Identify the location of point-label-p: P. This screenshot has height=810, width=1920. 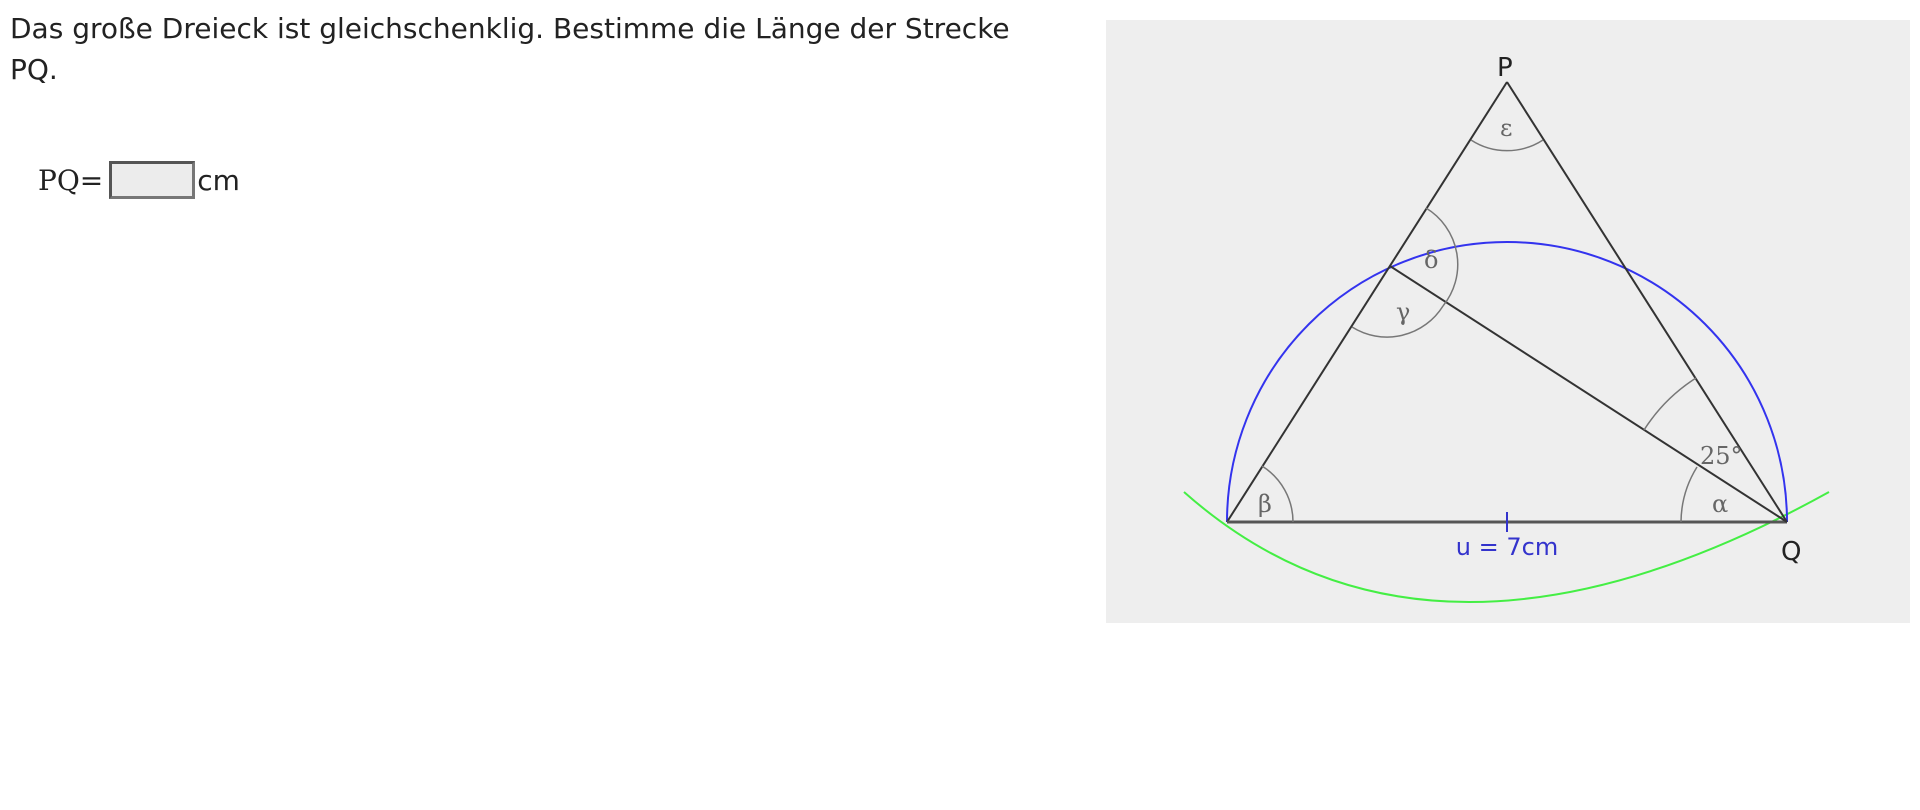
(1505, 68).